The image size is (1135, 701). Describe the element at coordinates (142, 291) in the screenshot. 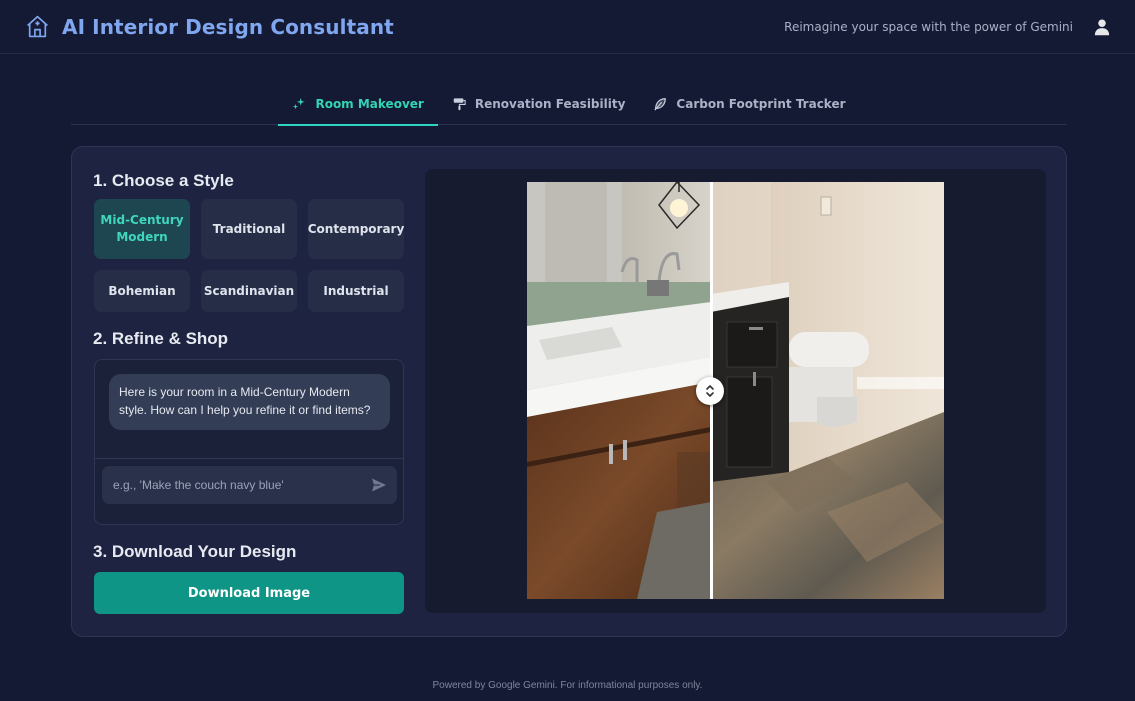

I see `style-option-bohemian: Bohemian` at that location.